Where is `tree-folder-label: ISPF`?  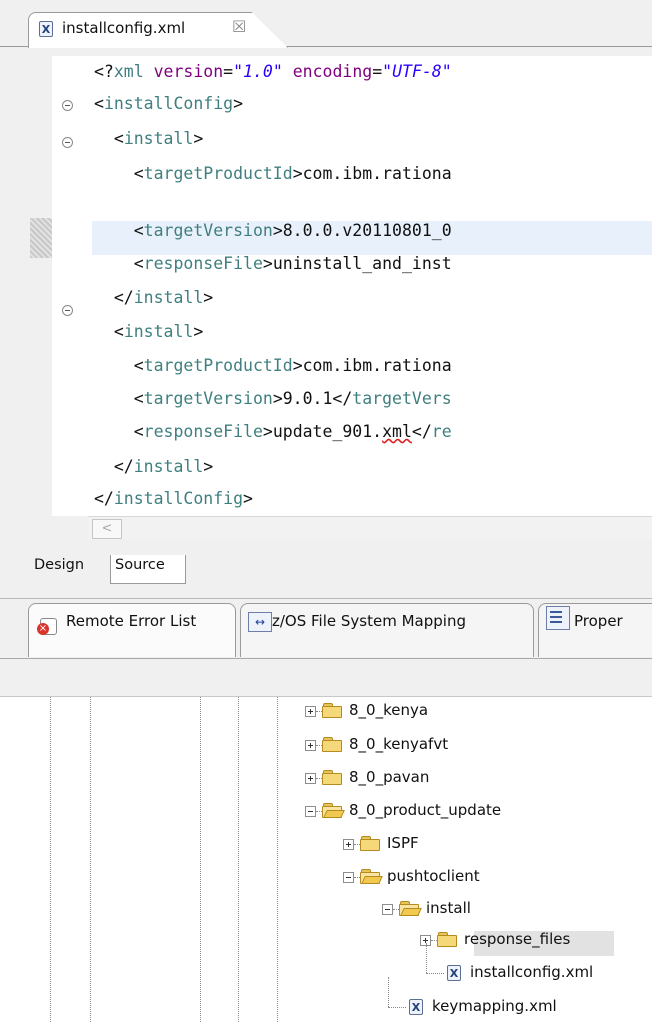
tree-folder-label: ISPF is located at coordinates (403, 843).